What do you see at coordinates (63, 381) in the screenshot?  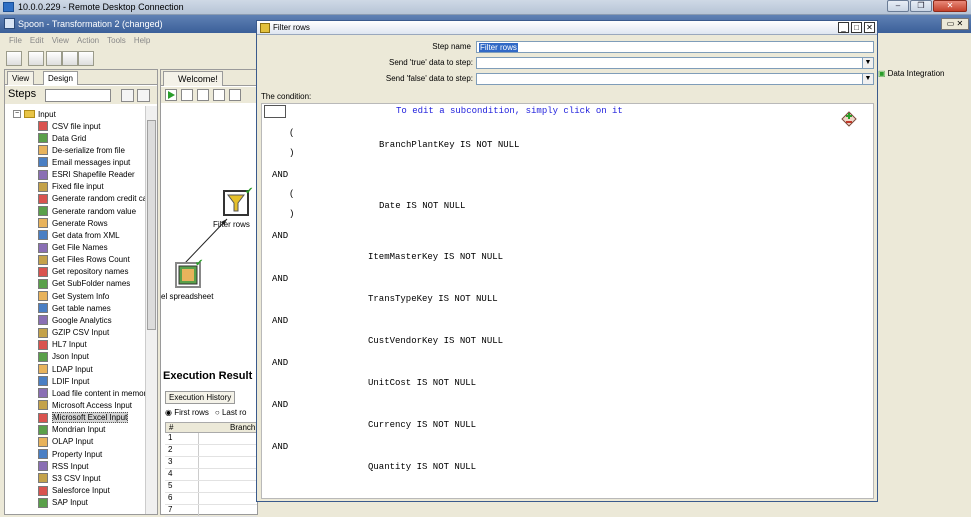 I see `step-item: LDIF Input` at bounding box center [63, 381].